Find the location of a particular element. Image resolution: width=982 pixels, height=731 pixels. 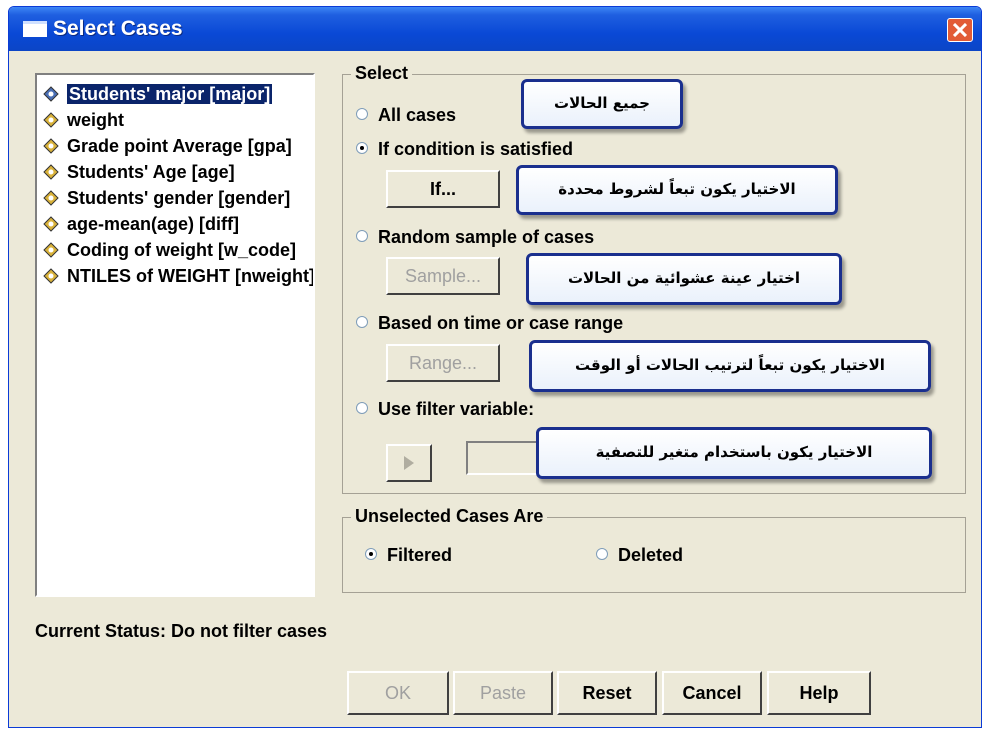

radio-all-cases: All cases is located at coordinates (406, 115).